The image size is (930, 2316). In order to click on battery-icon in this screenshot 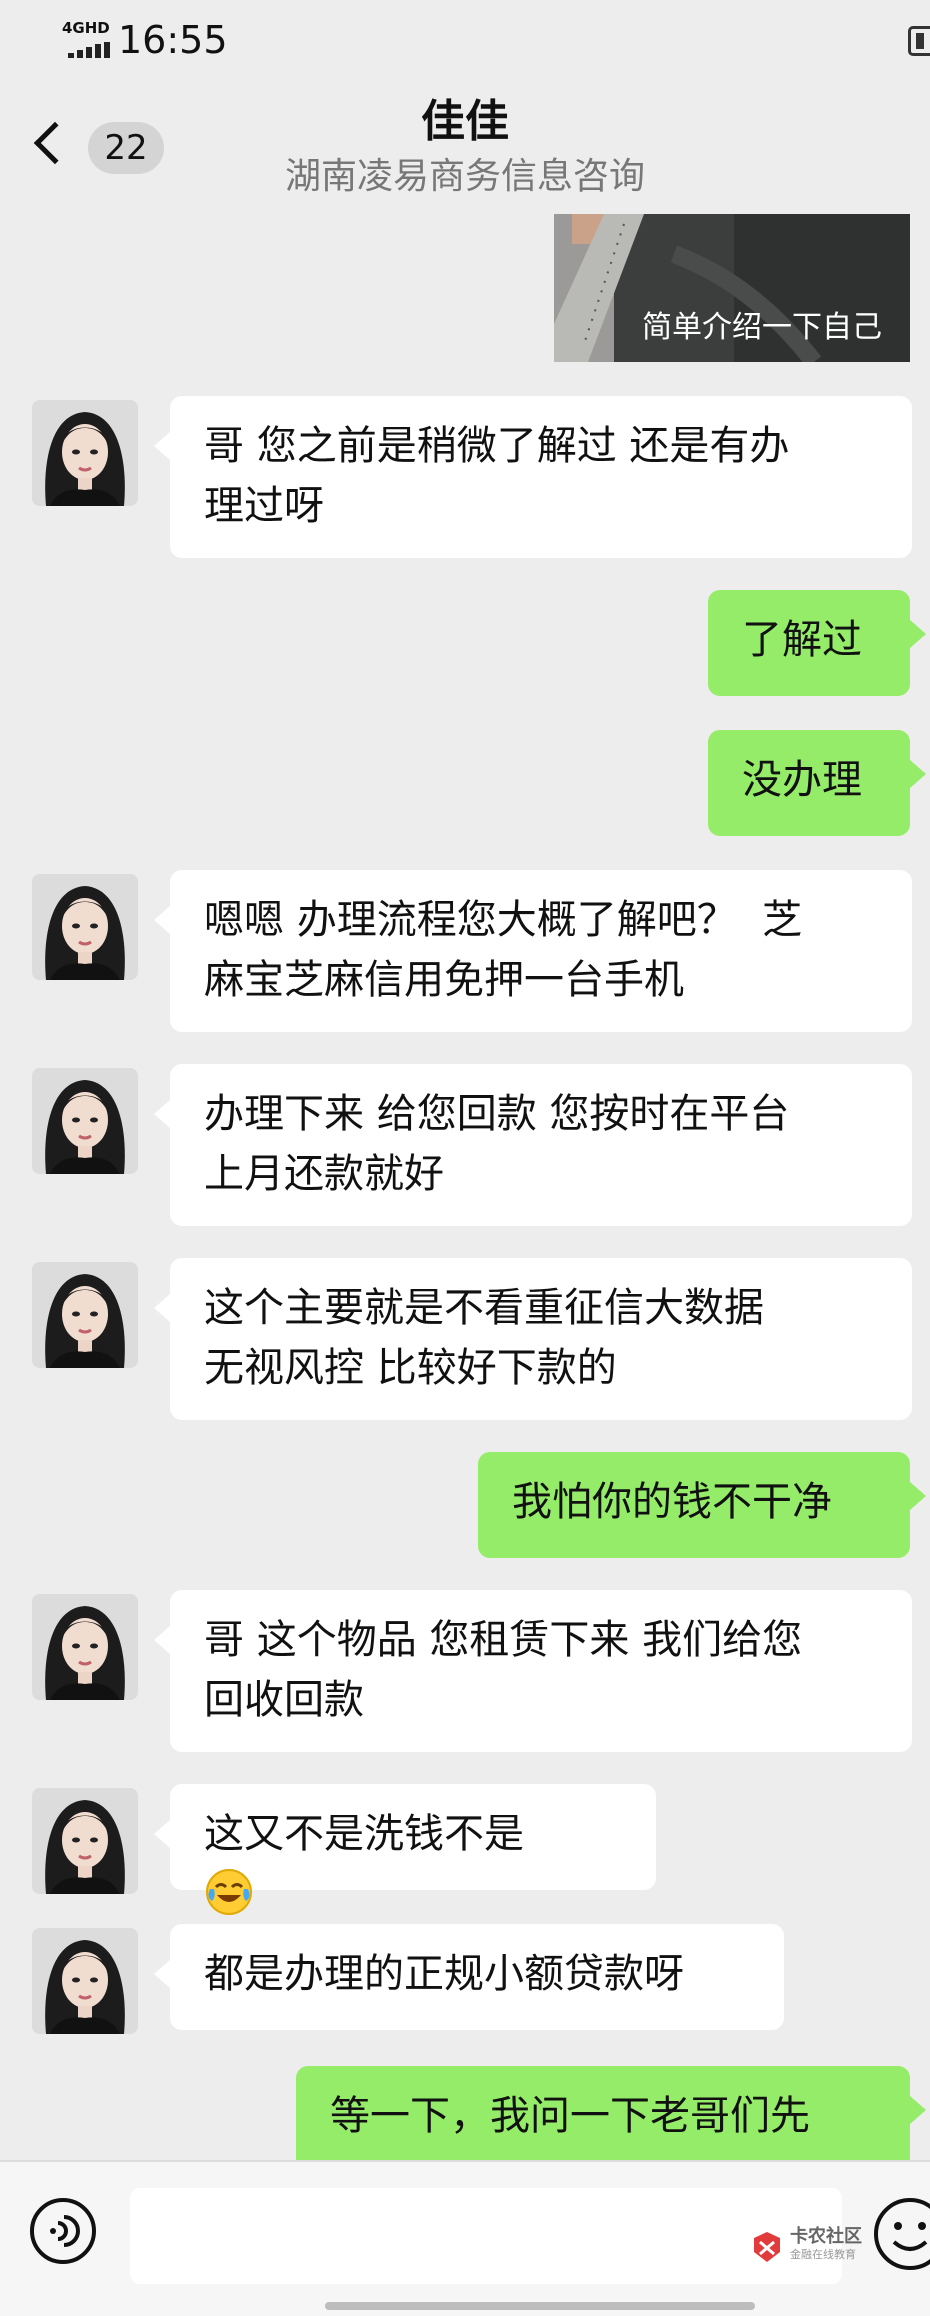, I will do `click(919, 41)`.